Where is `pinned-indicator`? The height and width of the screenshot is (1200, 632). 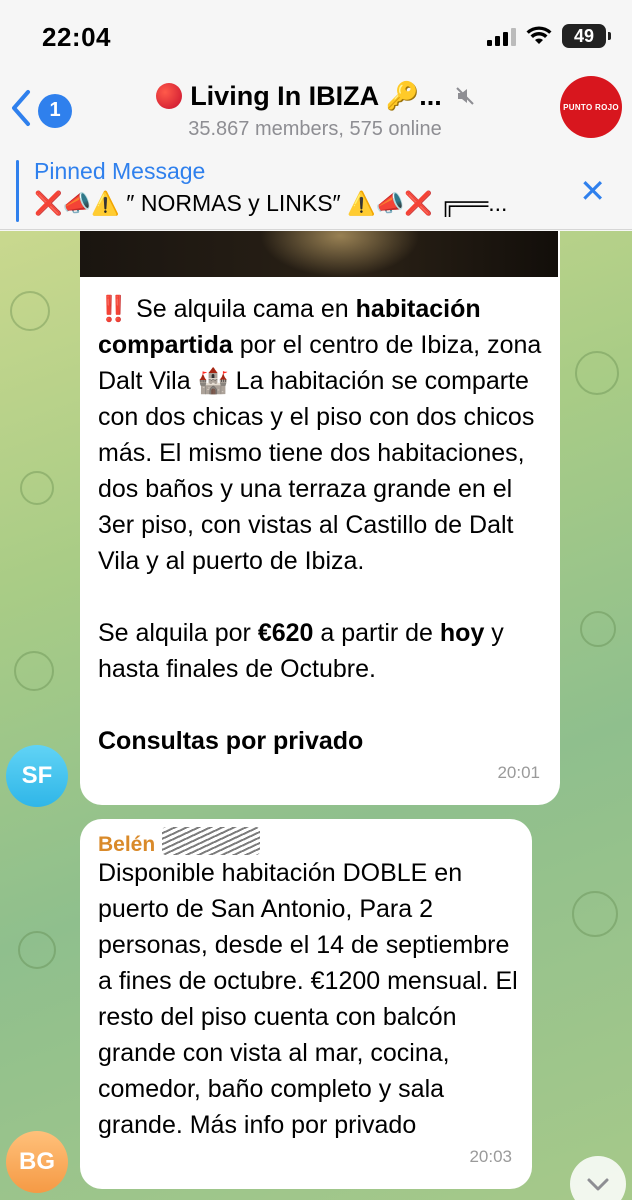
pinned-indicator is located at coordinates (17, 191).